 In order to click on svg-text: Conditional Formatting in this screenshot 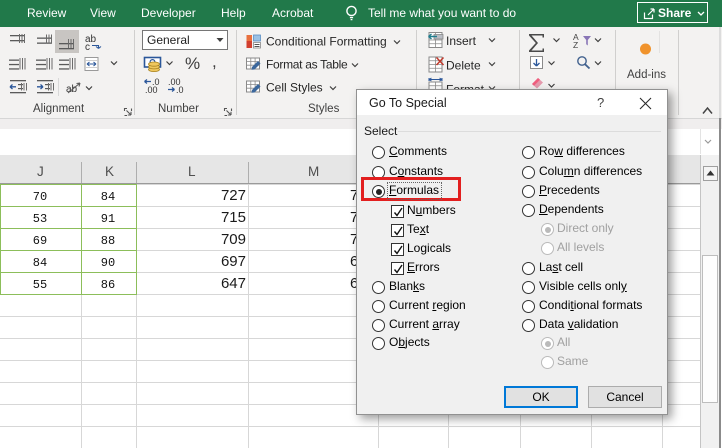, I will do `click(326, 42)`.